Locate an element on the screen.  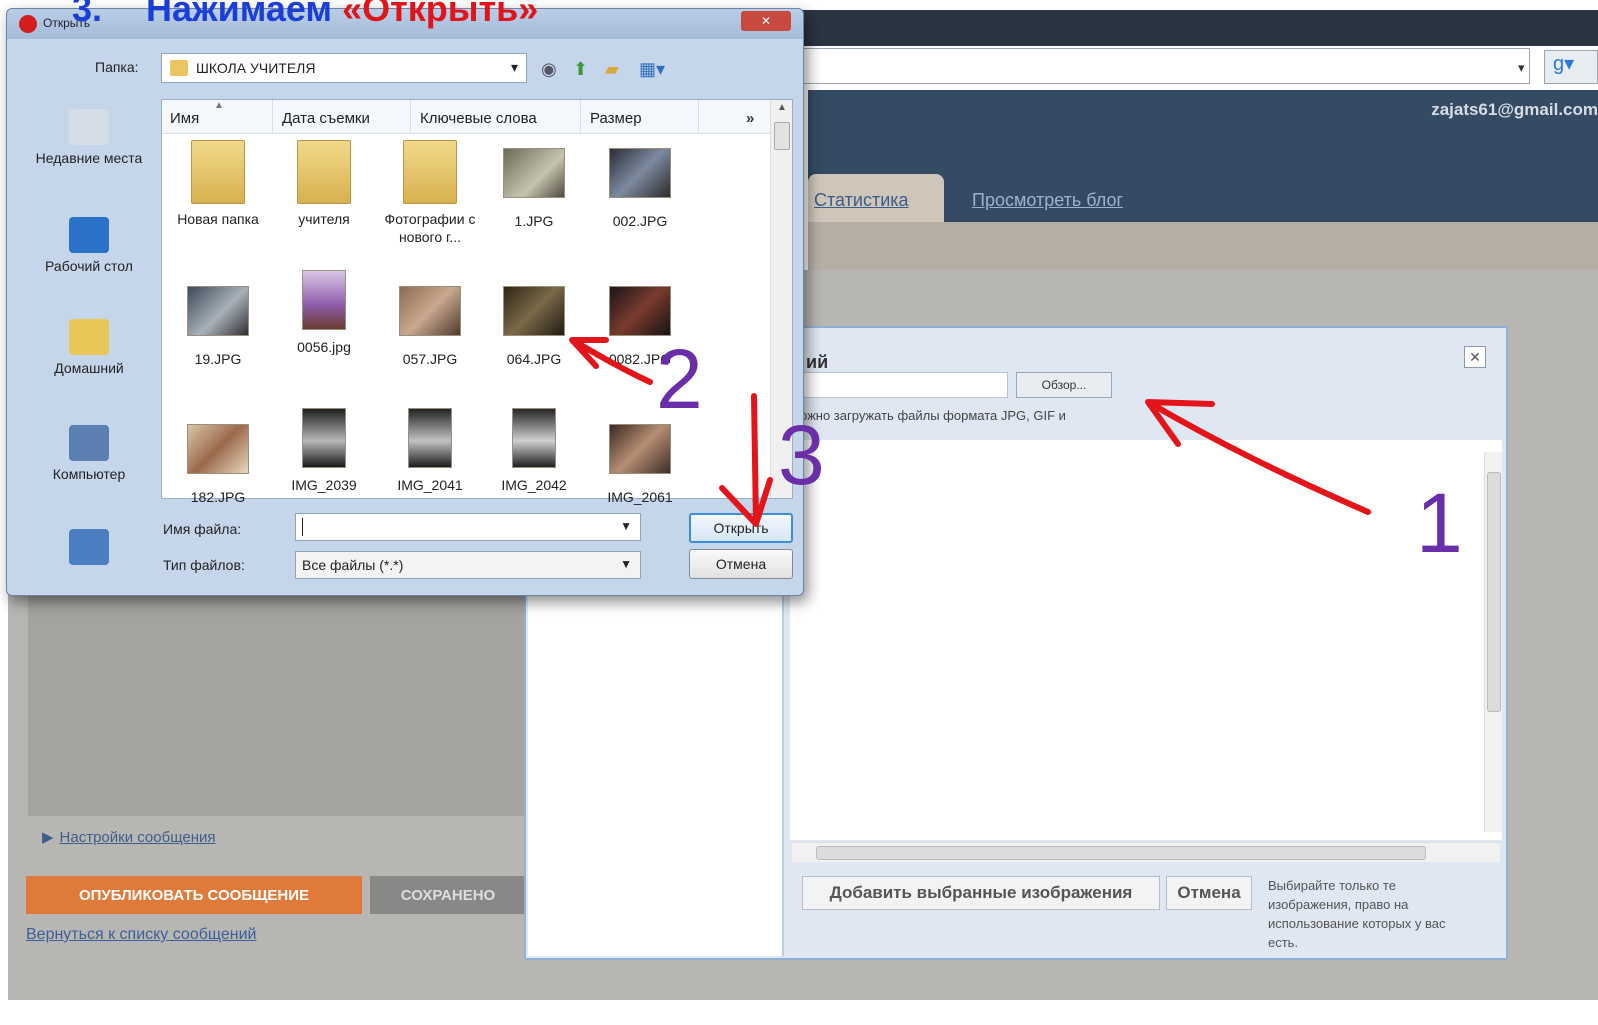
file-name: 19.JPG is located at coordinates (218, 359).